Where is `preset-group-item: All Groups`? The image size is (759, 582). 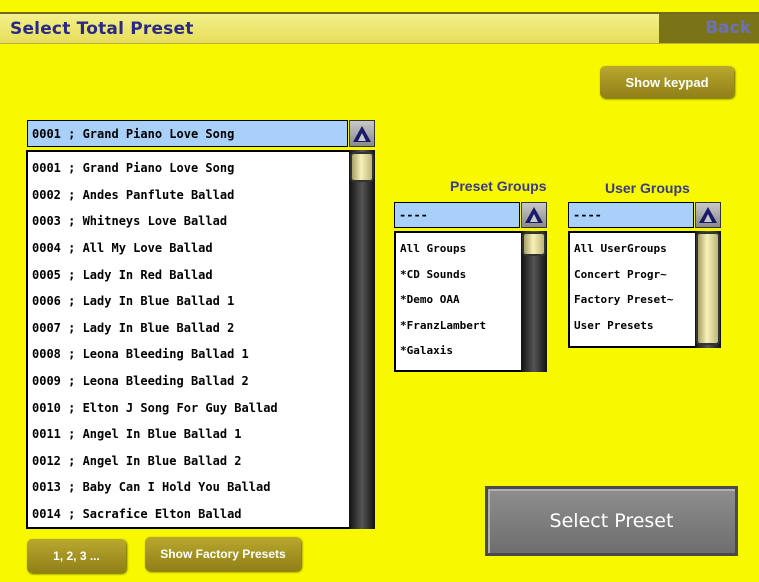
preset-group-item: All Groups is located at coordinates (458, 249).